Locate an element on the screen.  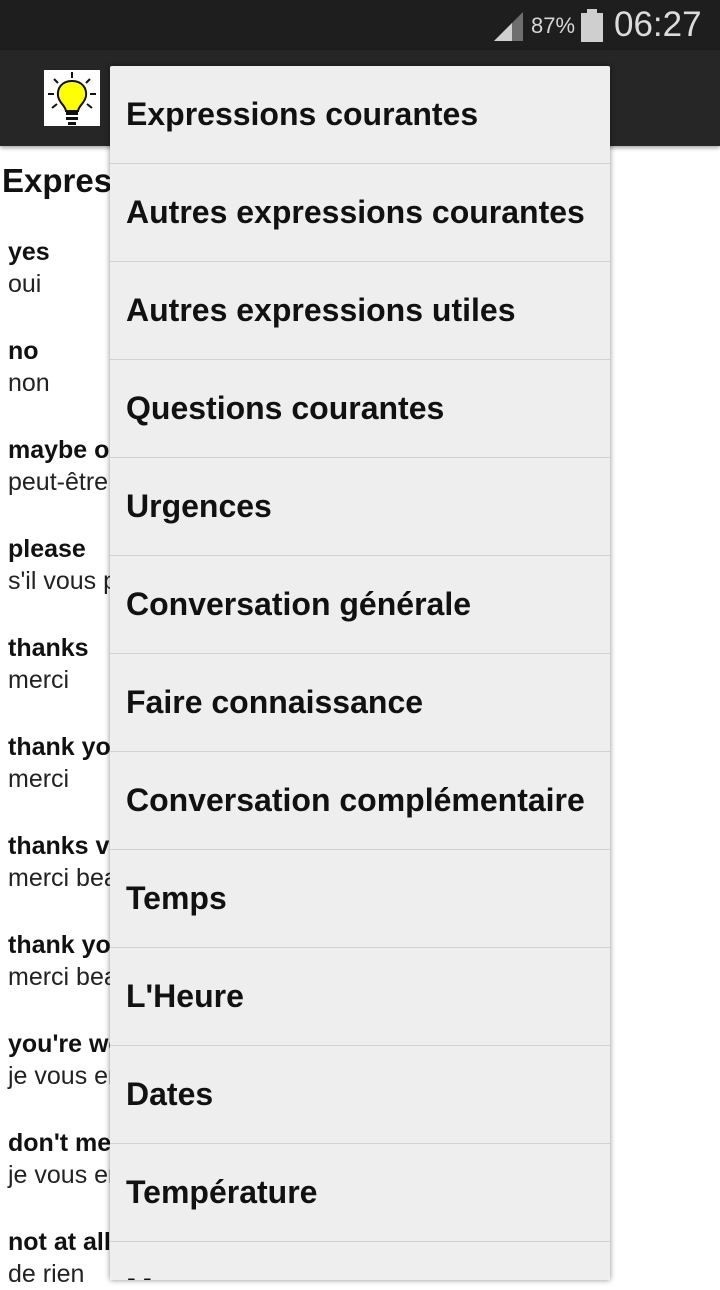
menu-item-label: Conversation complémentaire is located at coordinates (355, 800).